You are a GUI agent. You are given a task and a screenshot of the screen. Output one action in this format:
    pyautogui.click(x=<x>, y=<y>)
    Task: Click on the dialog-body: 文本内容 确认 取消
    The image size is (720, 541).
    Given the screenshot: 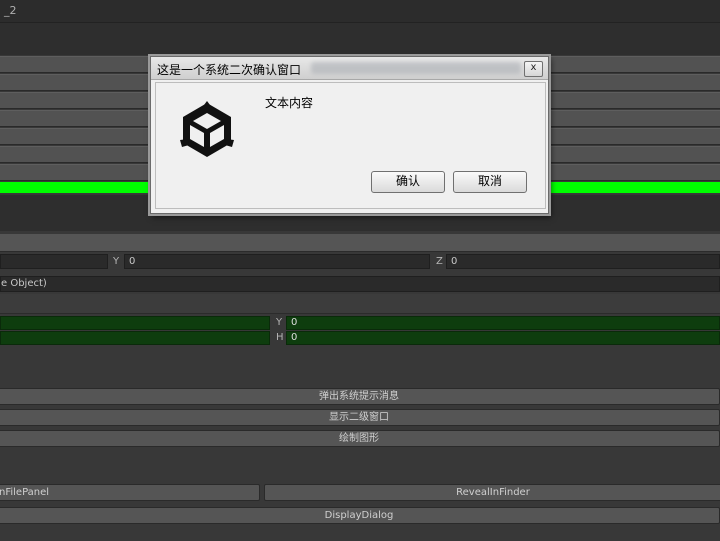 What is the action you would take?
    pyautogui.click(x=350, y=145)
    